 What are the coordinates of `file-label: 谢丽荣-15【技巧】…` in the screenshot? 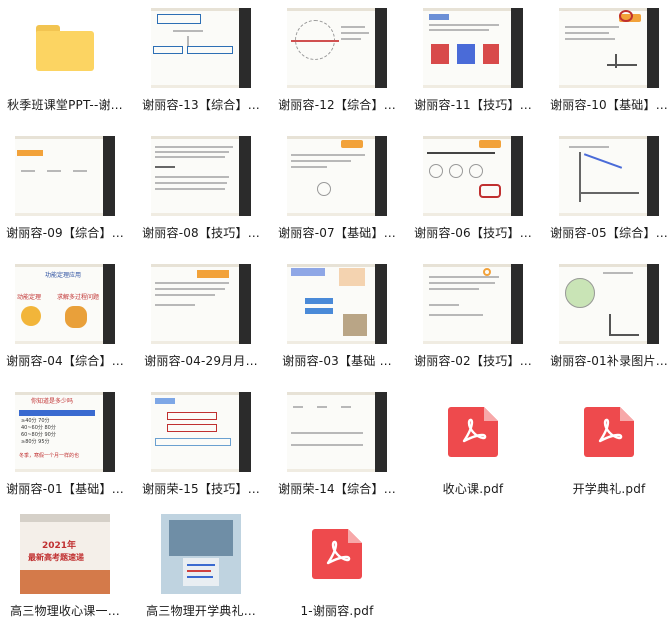 It's located at (201, 489).